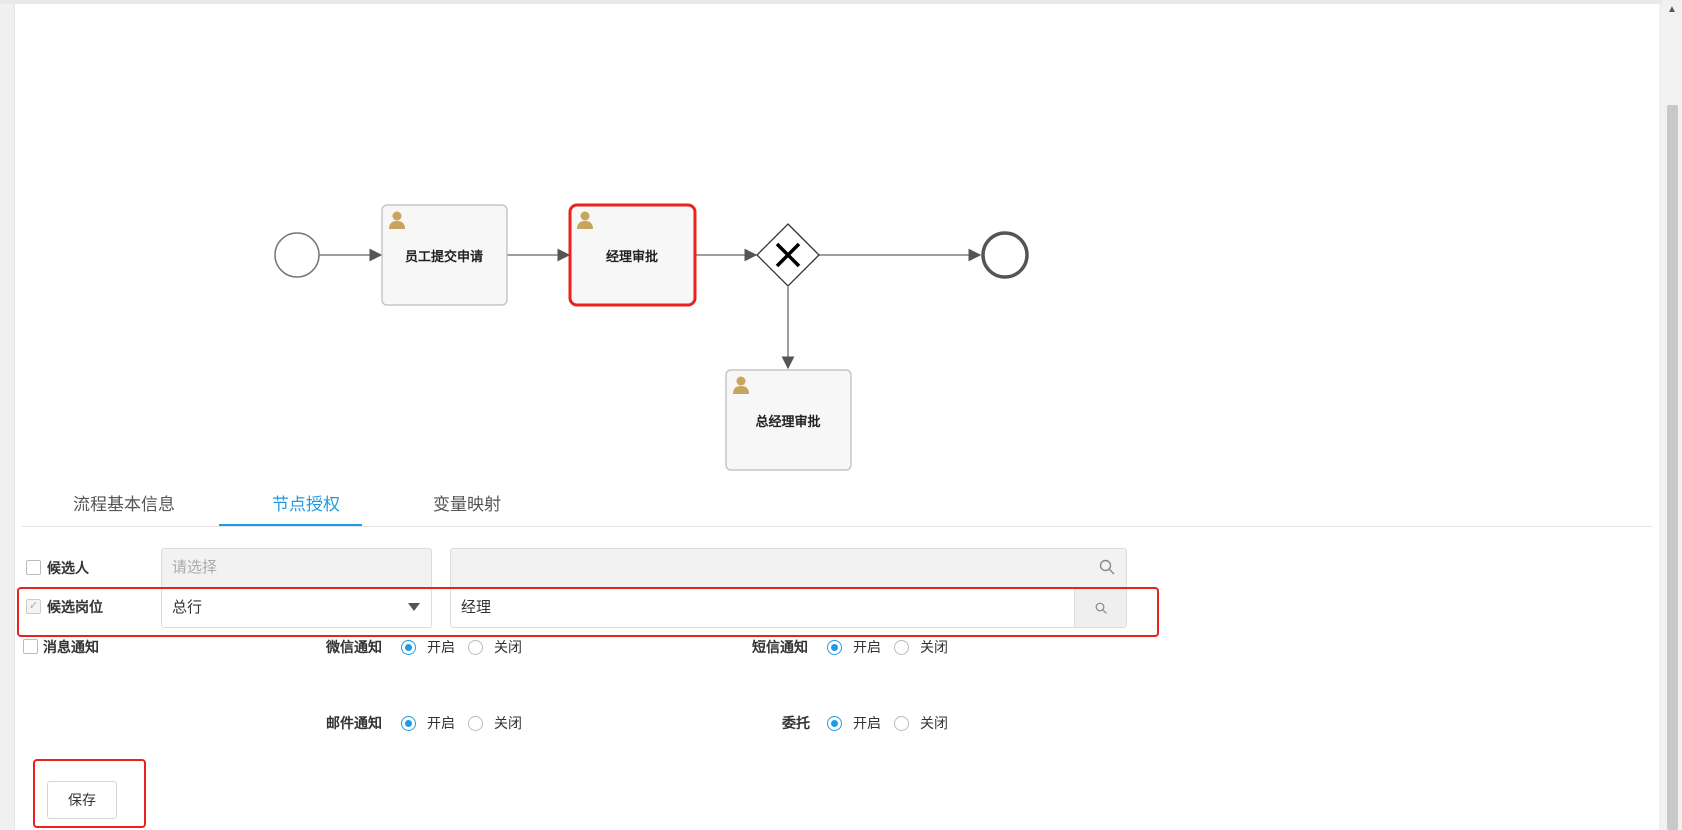 This screenshot has height=830, width=1682. Describe the element at coordinates (354, 647) in the screenshot. I see `wechat-notify-label: 微信通知` at that location.